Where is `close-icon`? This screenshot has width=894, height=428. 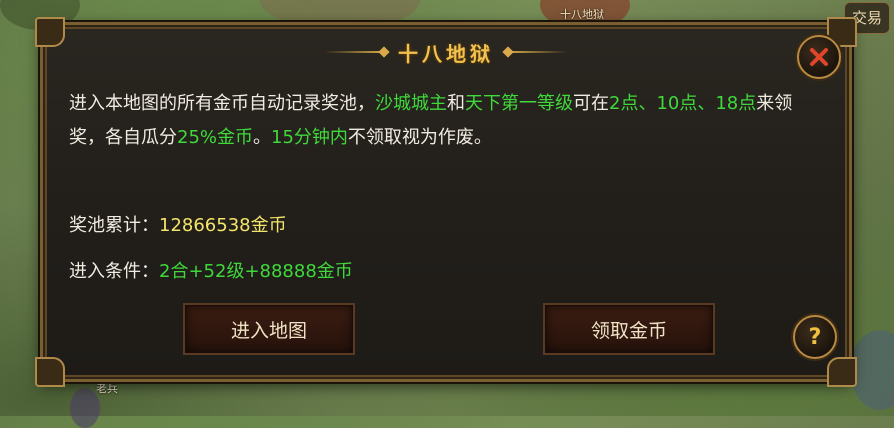
close-icon is located at coordinates (819, 57).